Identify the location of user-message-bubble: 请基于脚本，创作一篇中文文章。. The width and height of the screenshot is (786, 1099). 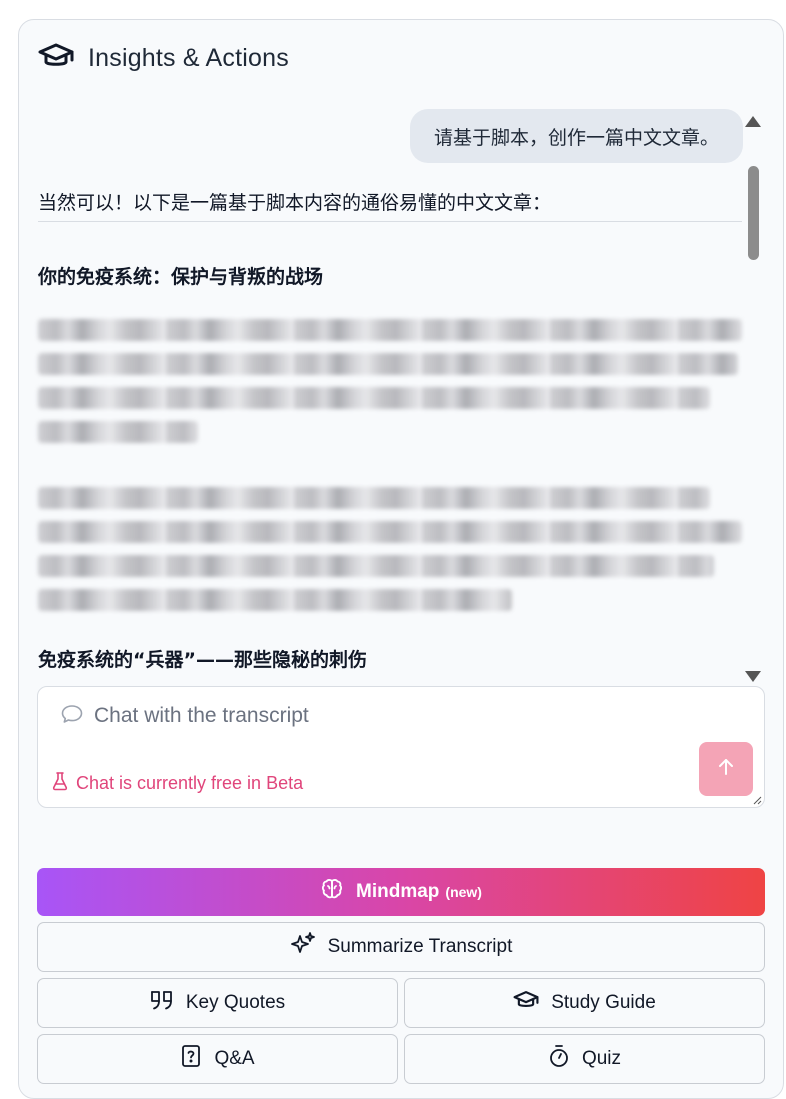
(576, 136).